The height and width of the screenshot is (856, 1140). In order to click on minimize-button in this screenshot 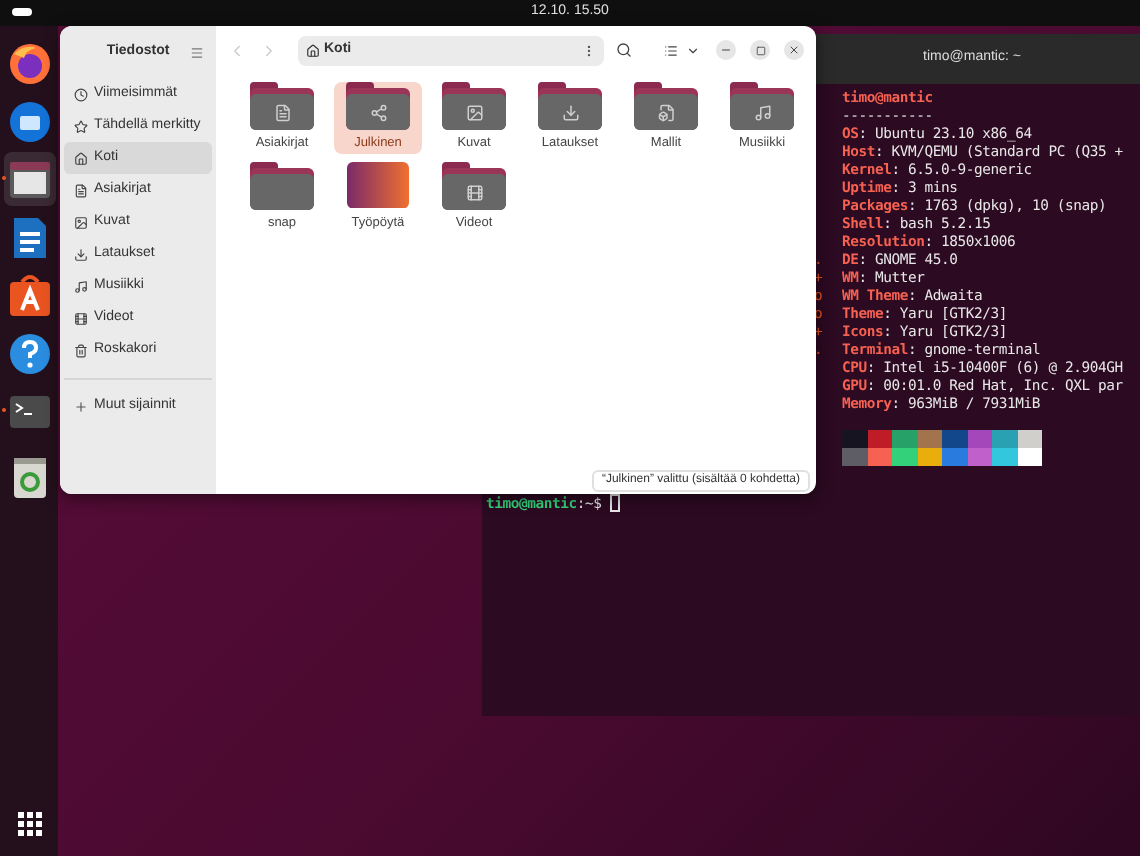, I will do `click(726, 50)`.